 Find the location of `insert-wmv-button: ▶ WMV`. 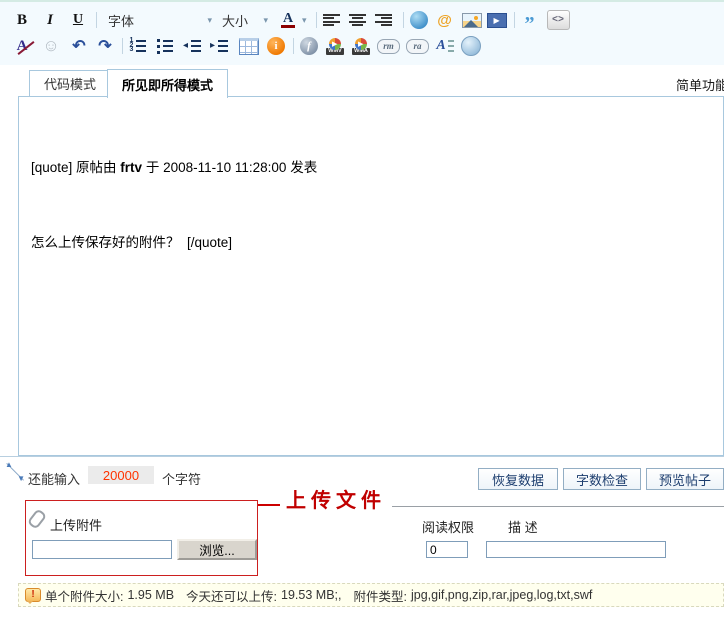

insert-wmv-button: ▶ WMV is located at coordinates (335, 46).